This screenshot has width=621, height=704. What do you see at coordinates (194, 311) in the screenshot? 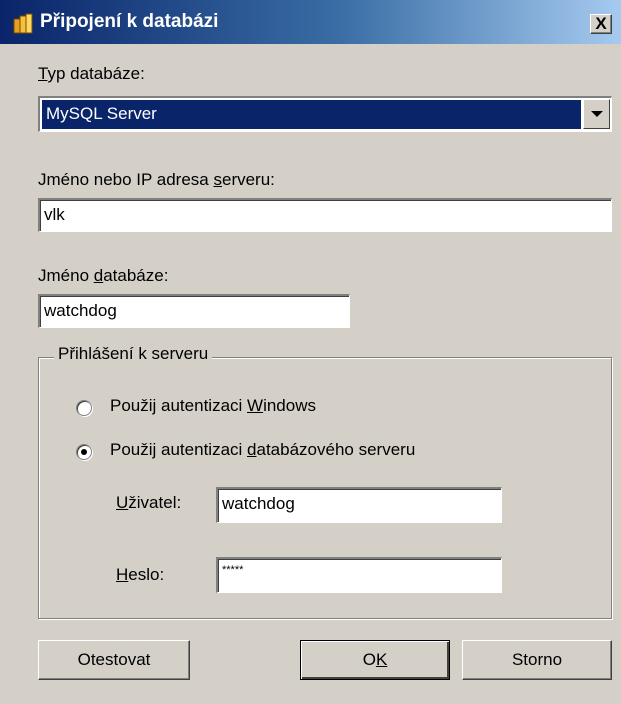
I see `database-input: watchdog` at bounding box center [194, 311].